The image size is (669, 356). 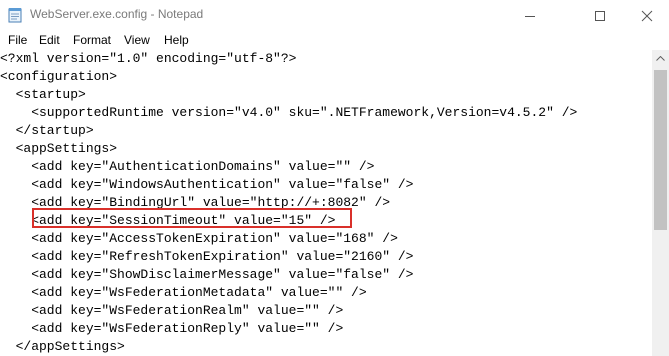 What do you see at coordinates (117, 14) in the screenshot?
I see `window-title: WebServer.exe.config - Notepad` at bounding box center [117, 14].